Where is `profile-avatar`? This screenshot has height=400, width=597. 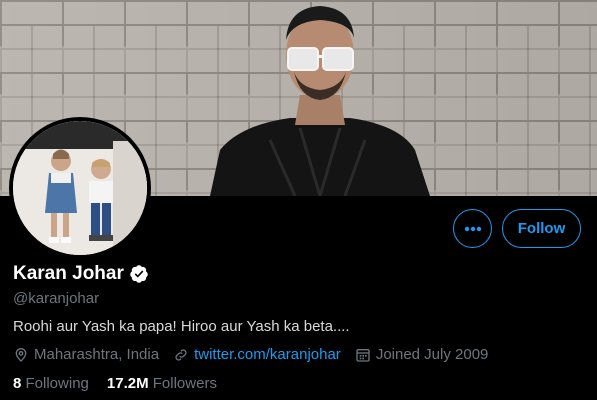 profile-avatar is located at coordinates (80, 188).